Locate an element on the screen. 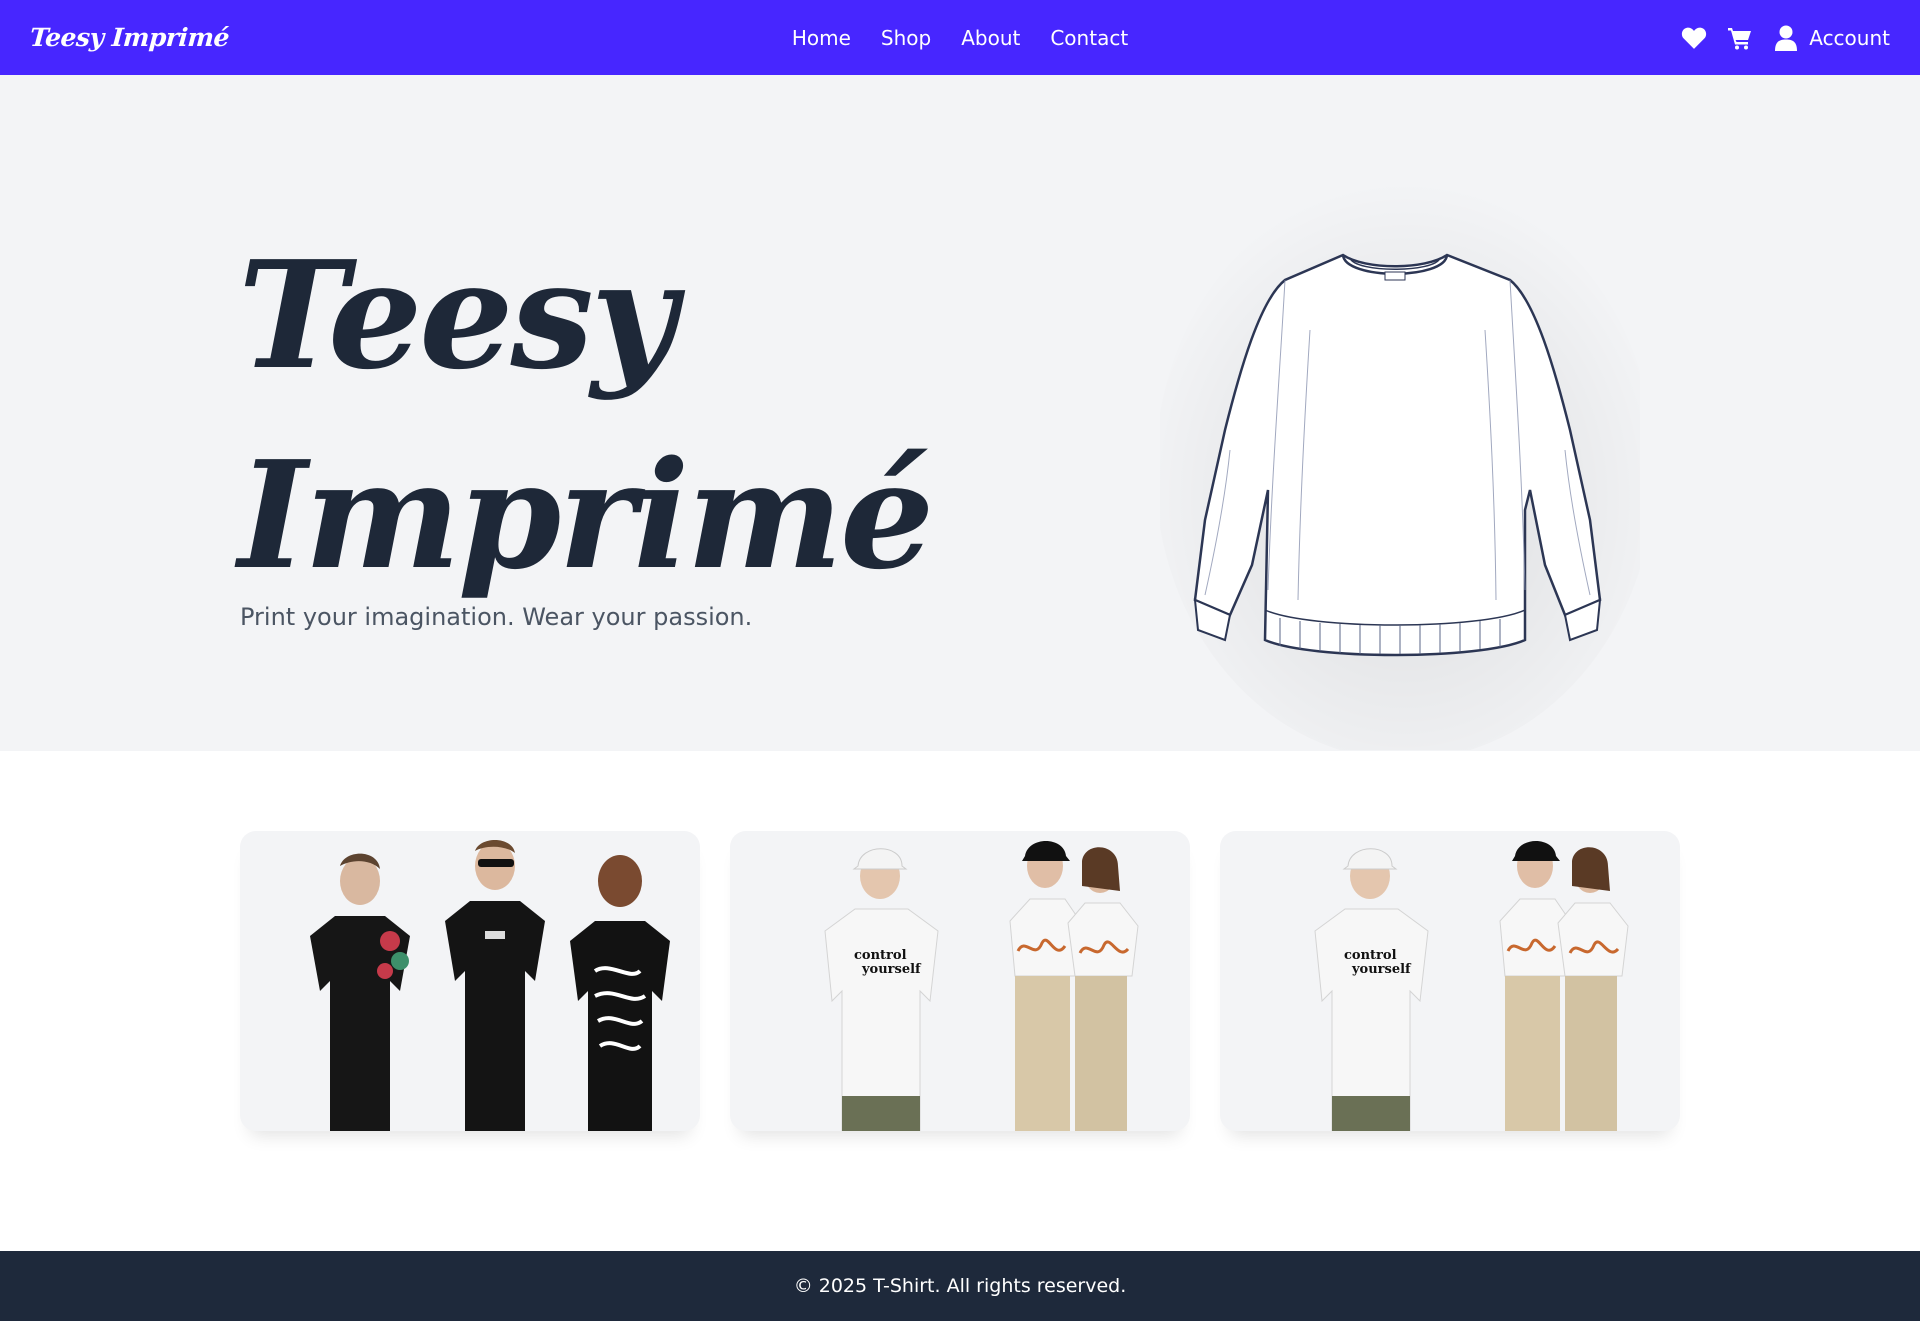  nav-actions: Account is located at coordinates (1785, 37).